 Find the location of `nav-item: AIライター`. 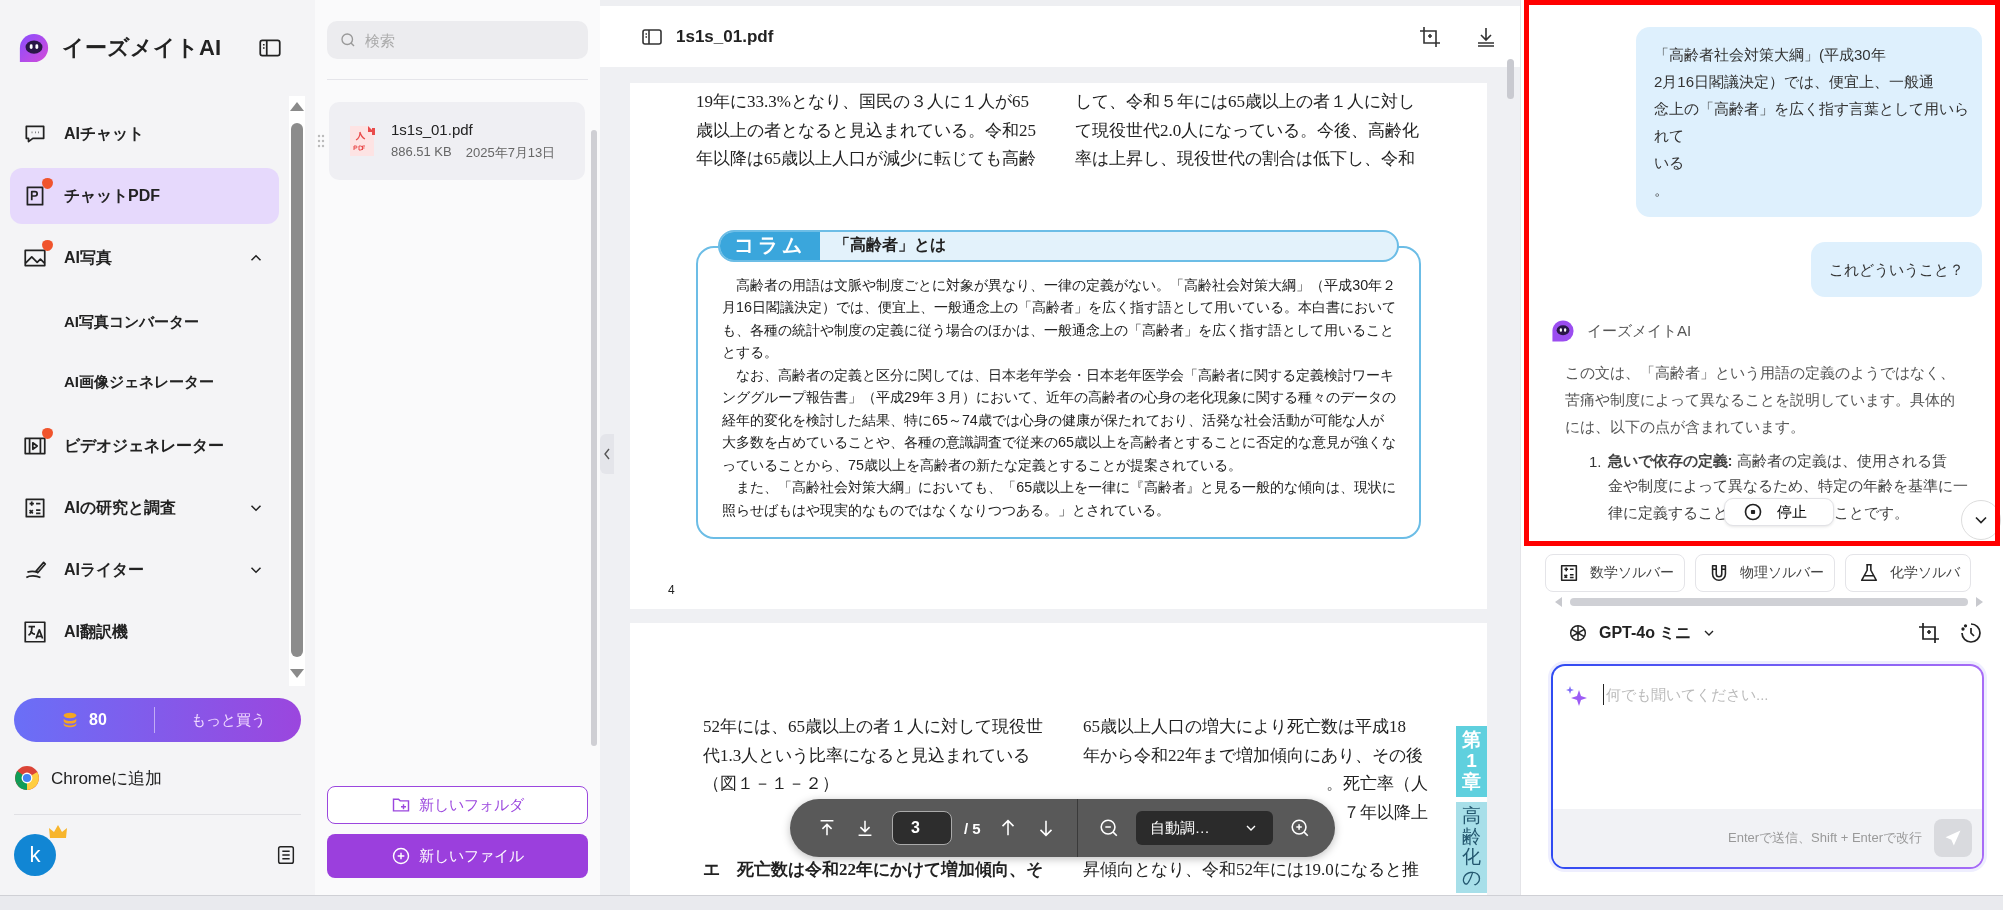

nav-item: AIライター is located at coordinates (144, 570).